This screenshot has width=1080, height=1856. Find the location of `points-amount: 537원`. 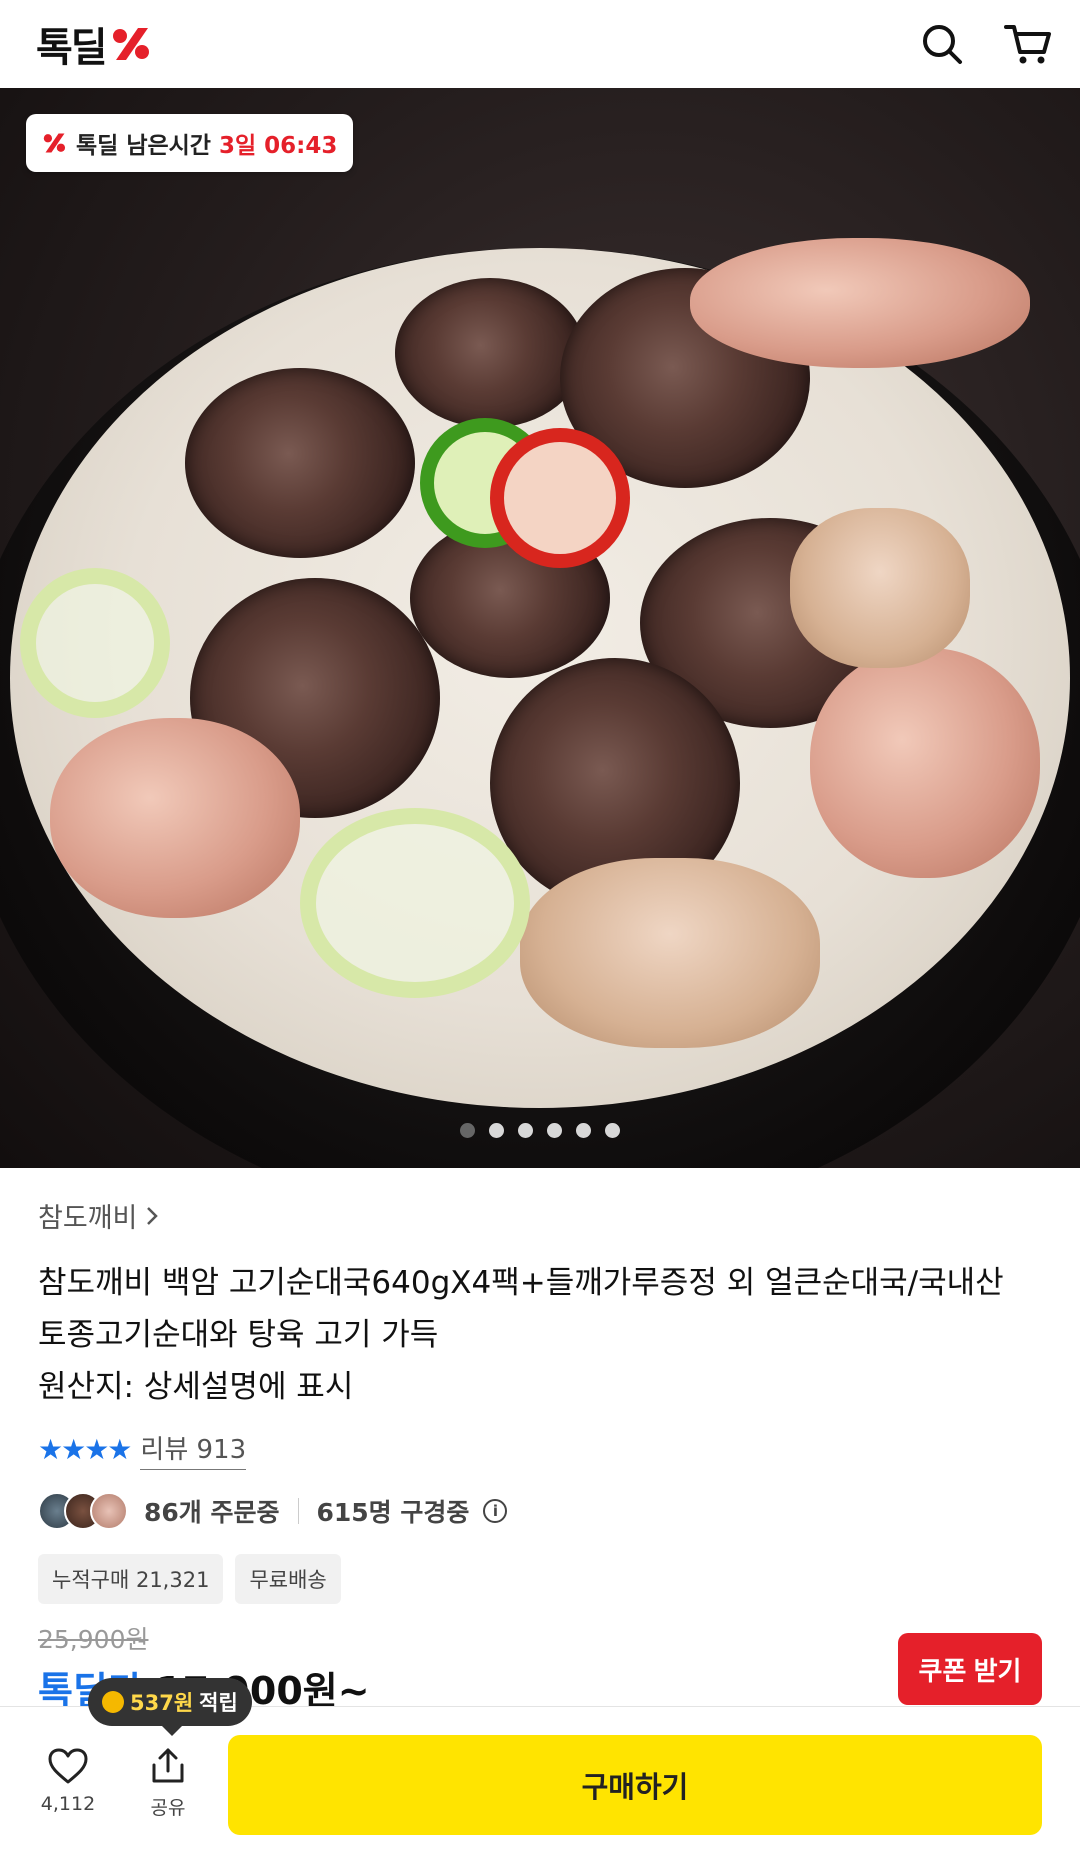

points-amount: 537원 is located at coordinates (162, 1703).